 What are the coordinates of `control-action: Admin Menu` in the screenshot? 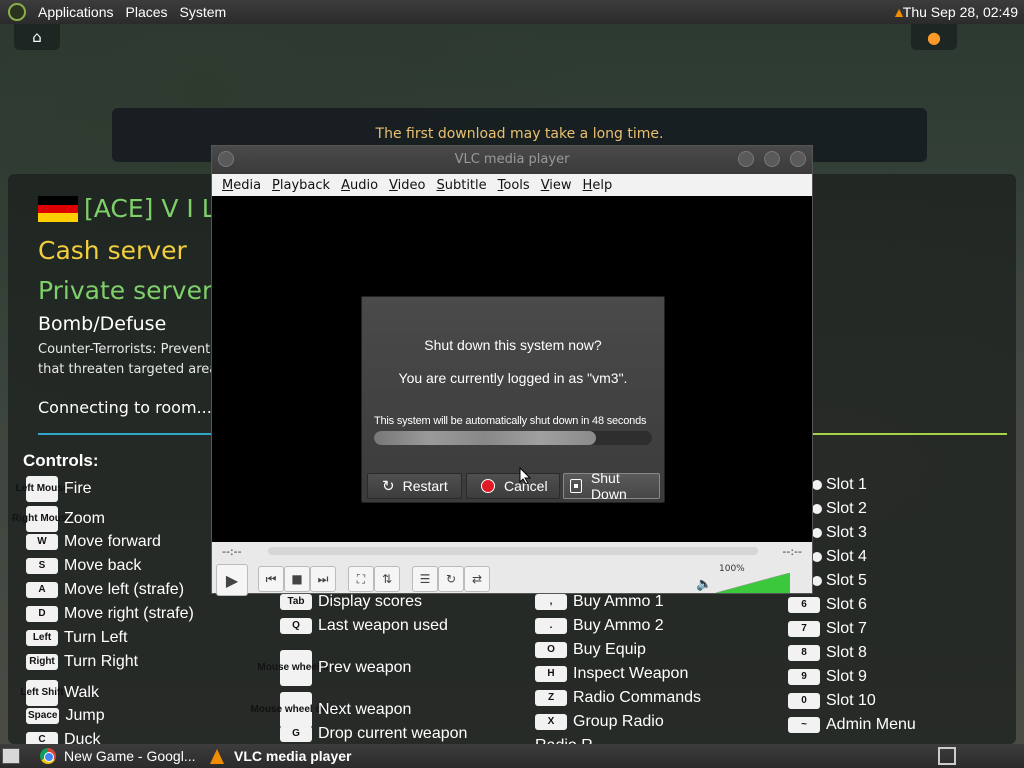 It's located at (871, 724).